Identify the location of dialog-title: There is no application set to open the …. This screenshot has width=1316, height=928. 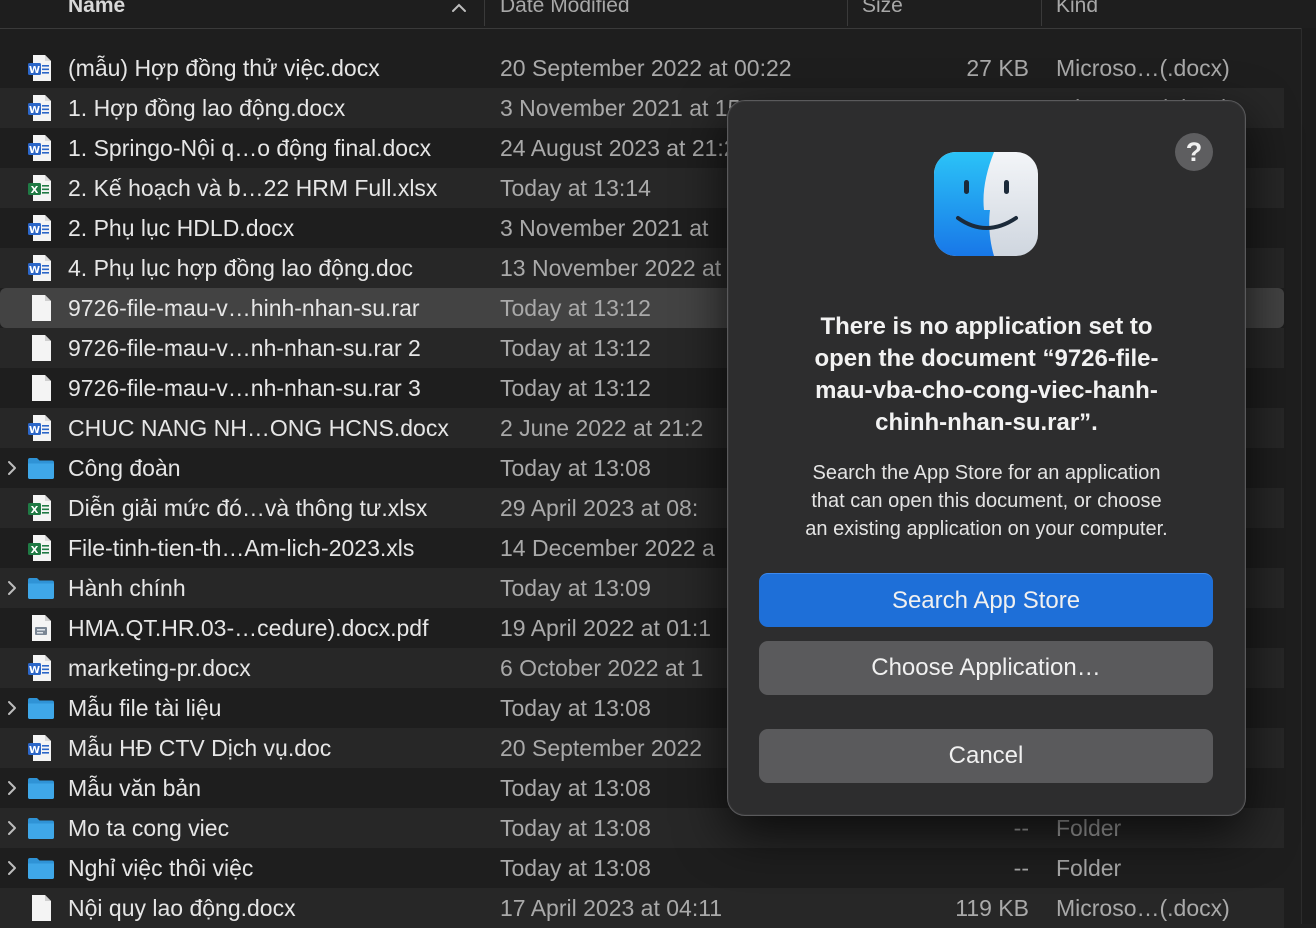
(986, 375).